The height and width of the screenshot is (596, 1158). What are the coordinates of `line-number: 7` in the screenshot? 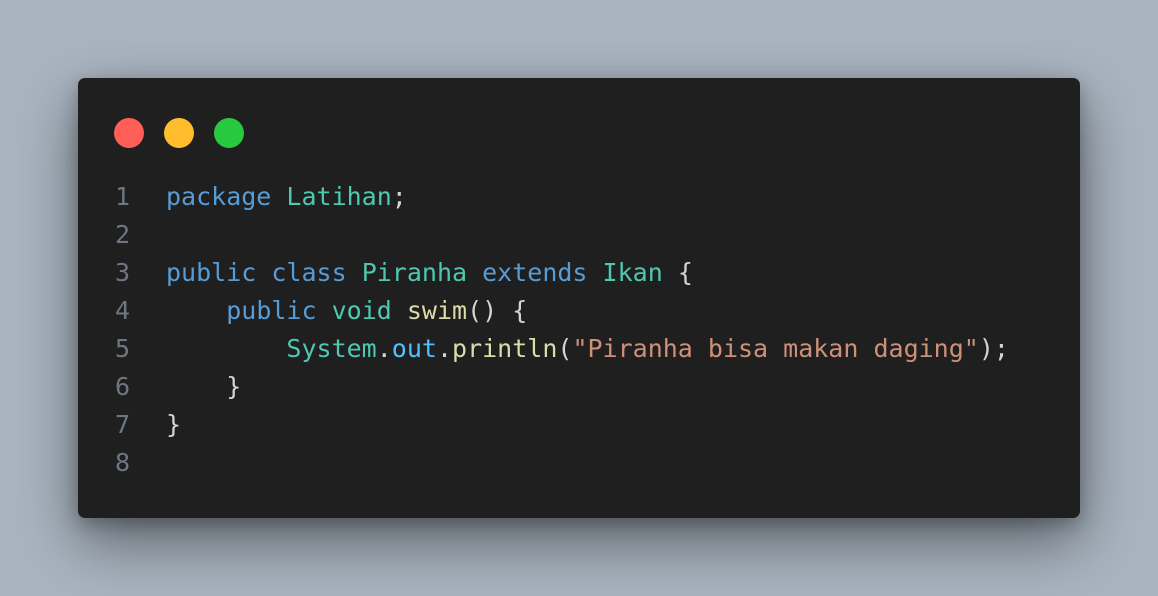 It's located at (122, 424).